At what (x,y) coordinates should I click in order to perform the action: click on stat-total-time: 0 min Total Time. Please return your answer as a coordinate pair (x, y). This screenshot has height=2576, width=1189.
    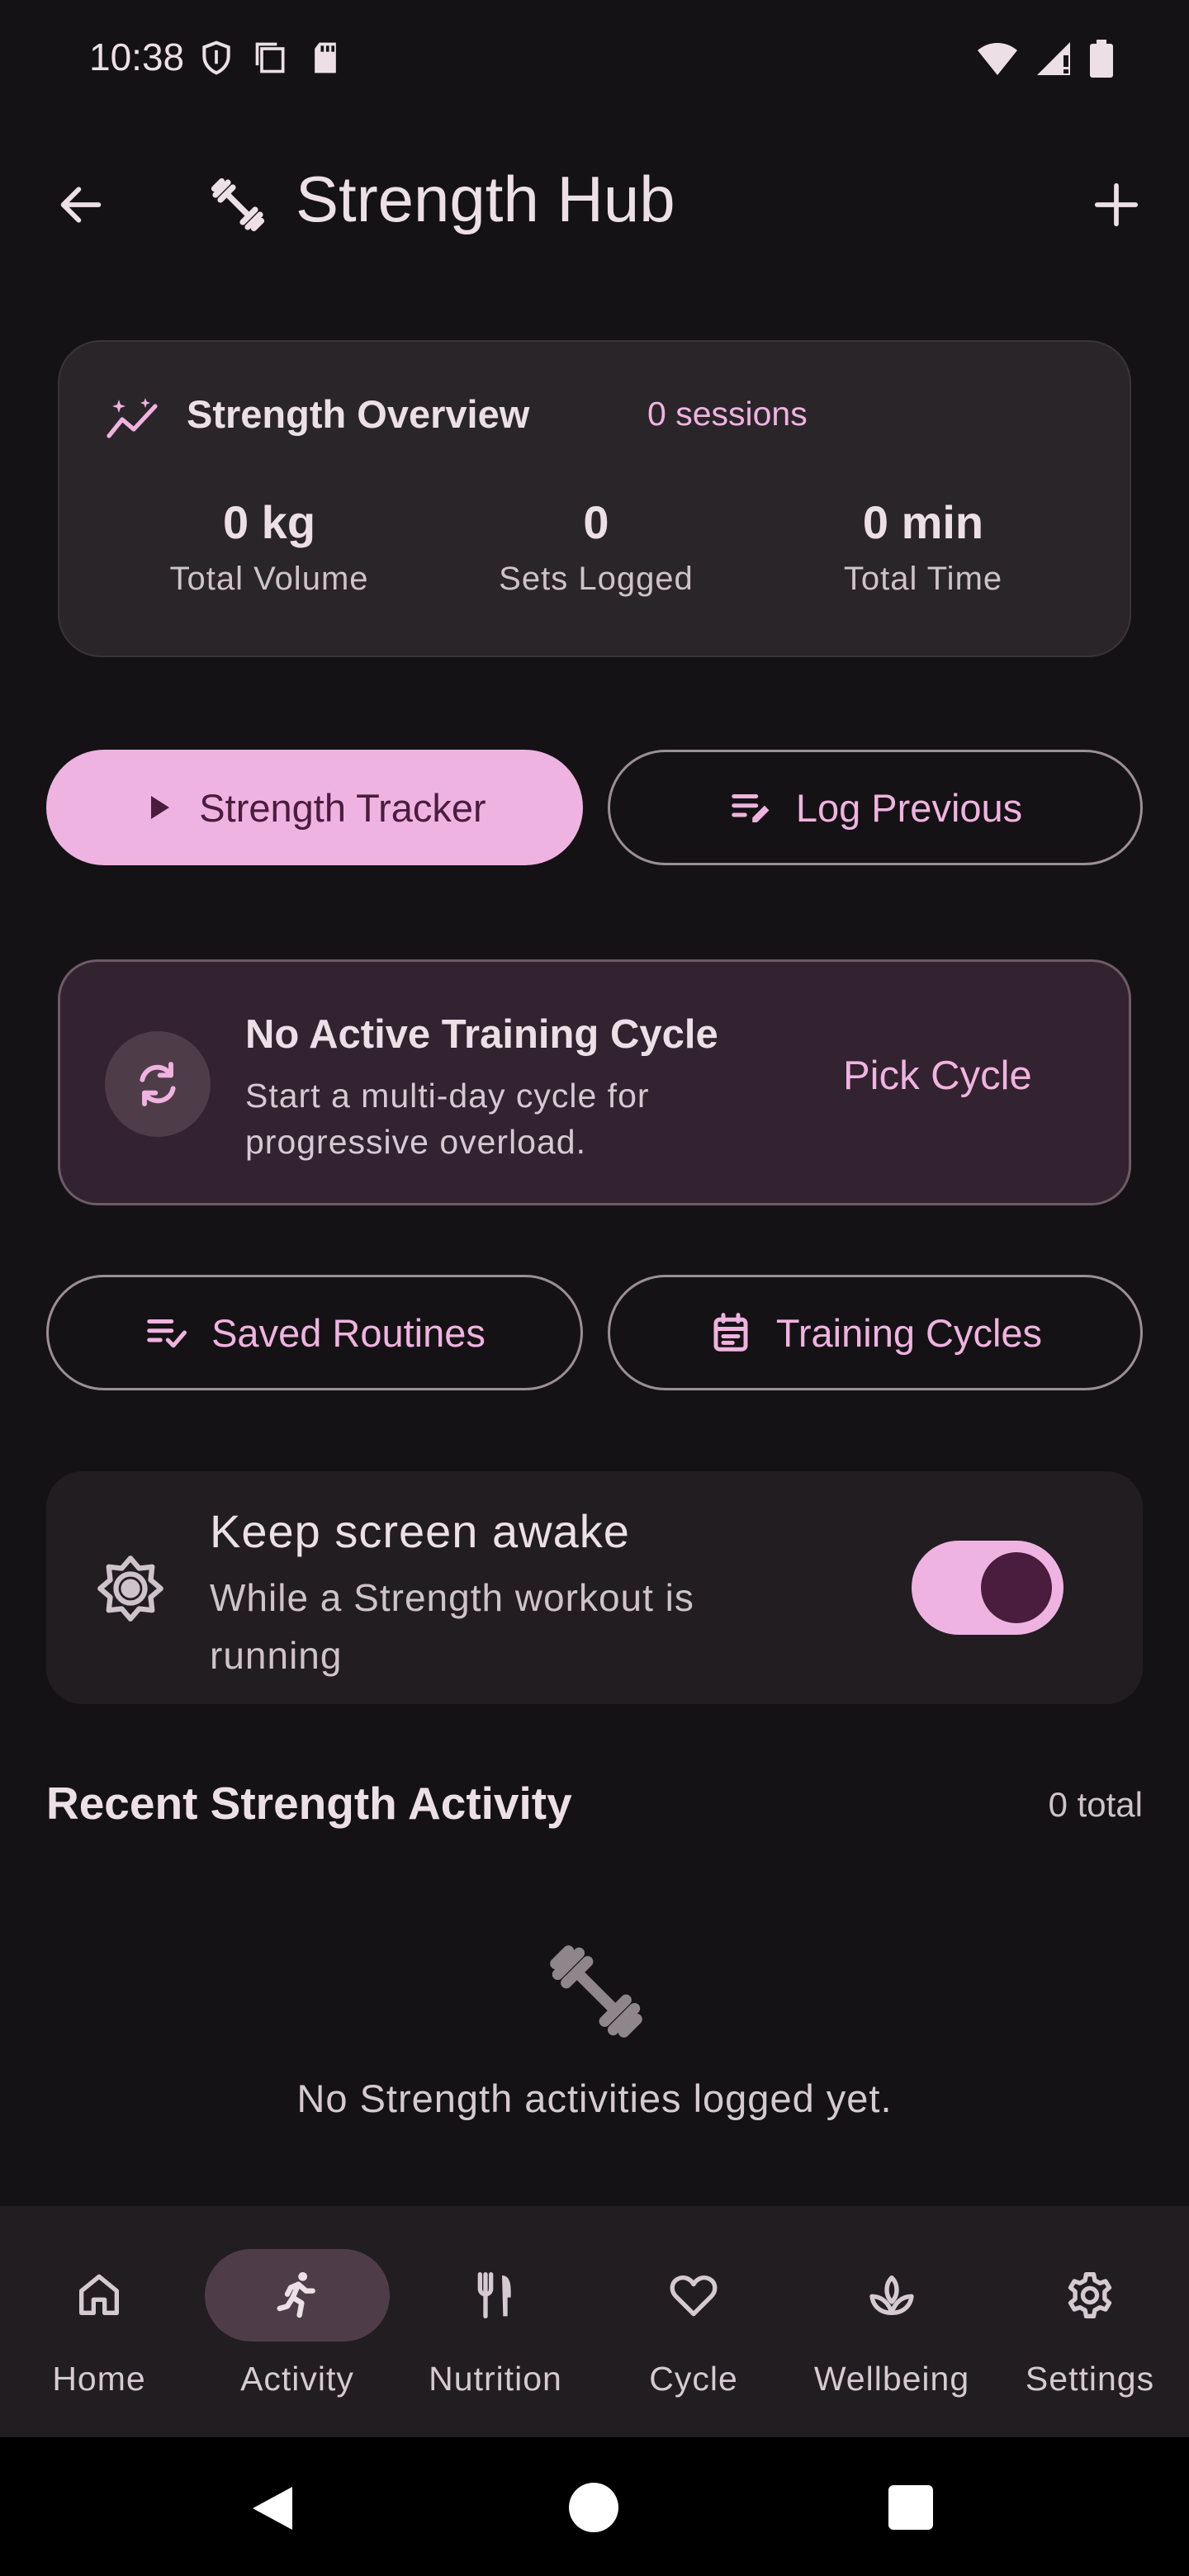
    Looking at the image, I should click on (923, 546).